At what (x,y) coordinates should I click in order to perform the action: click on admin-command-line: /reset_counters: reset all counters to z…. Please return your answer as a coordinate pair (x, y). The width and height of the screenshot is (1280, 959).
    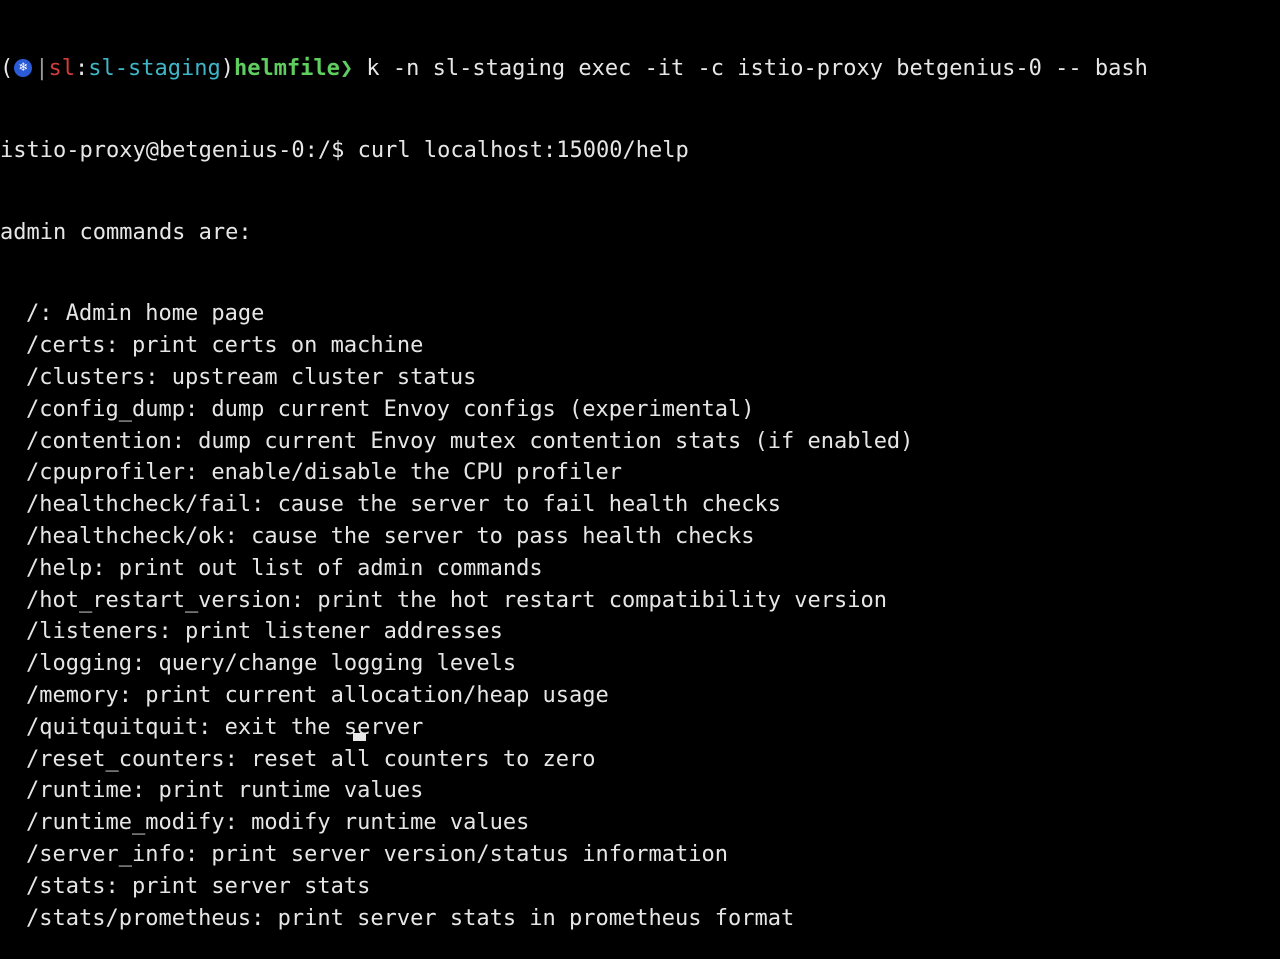
    Looking at the image, I should click on (311, 759).